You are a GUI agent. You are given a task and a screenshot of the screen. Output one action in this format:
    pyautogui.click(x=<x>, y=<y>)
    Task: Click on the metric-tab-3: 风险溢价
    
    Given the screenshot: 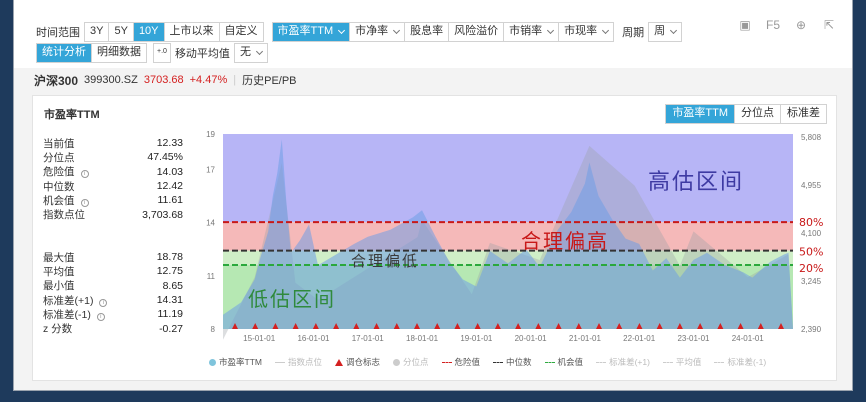 What is the action you would take?
    pyautogui.click(x=477, y=32)
    